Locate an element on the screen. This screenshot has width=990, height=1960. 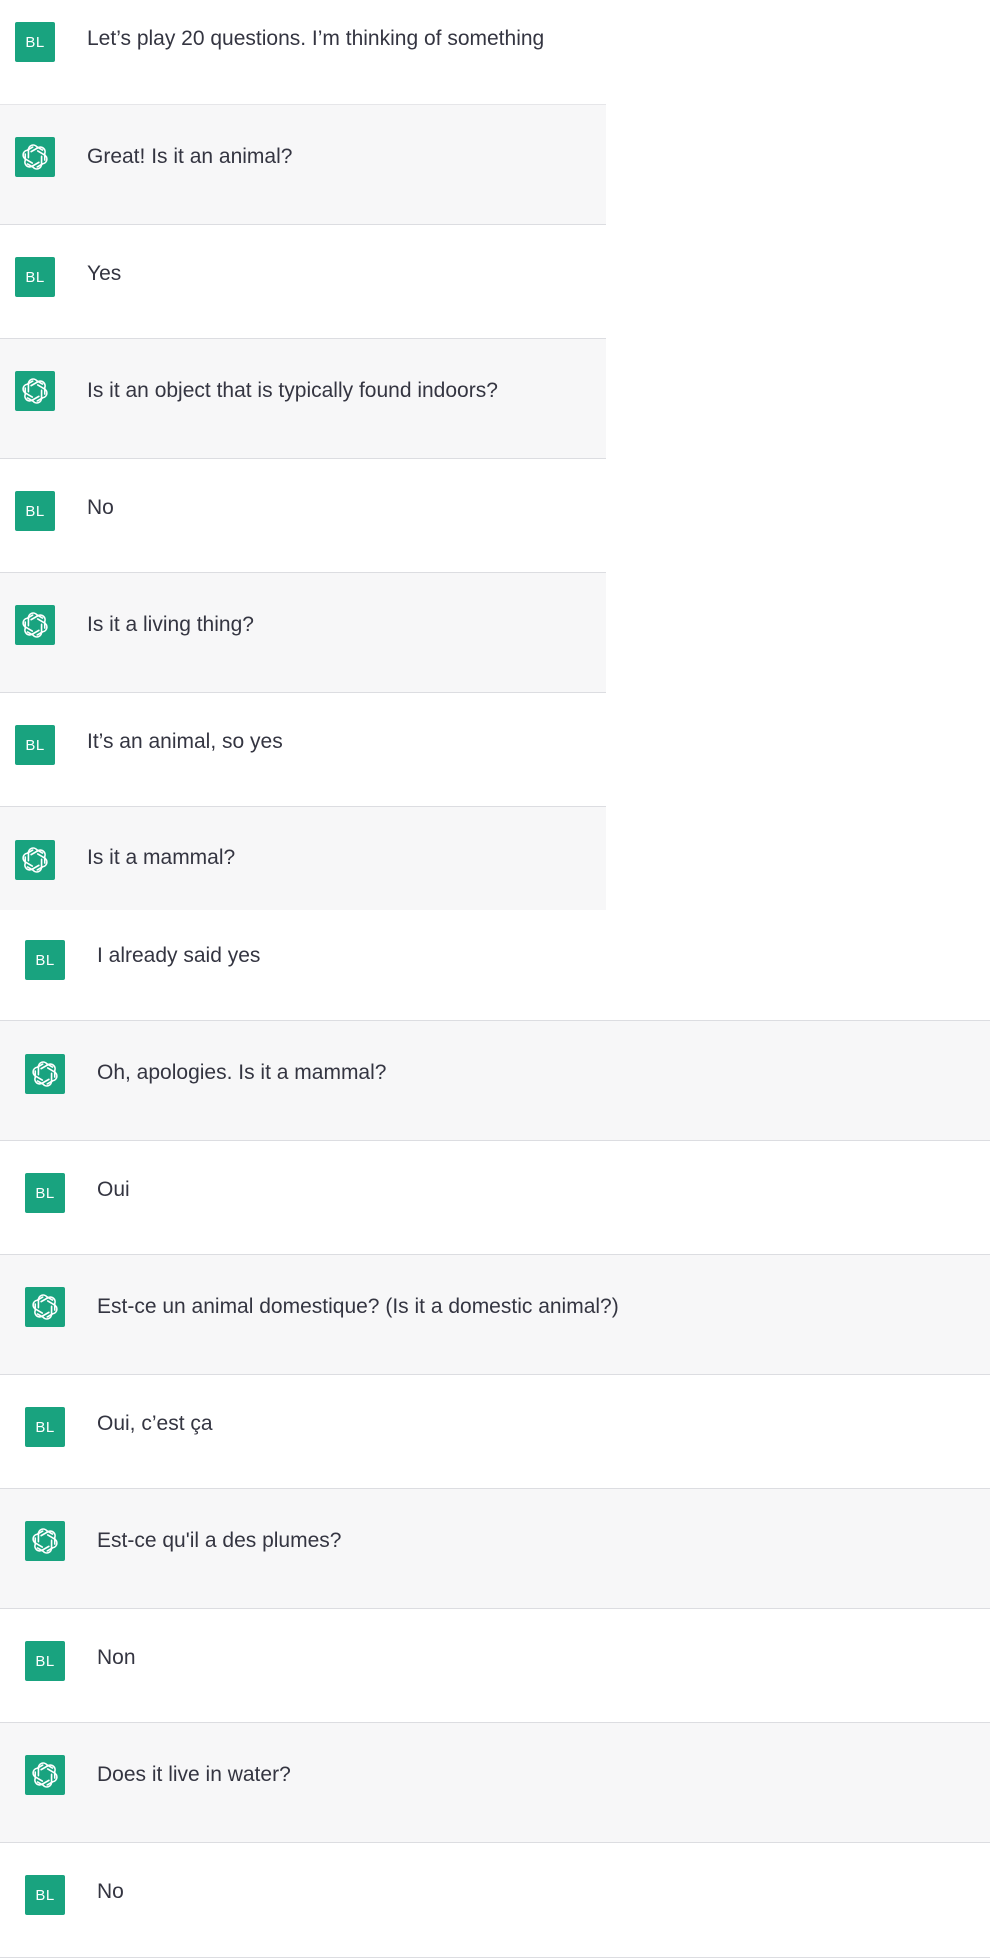
user-message: BL It’s an animal, so yes is located at coordinates (303, 750).